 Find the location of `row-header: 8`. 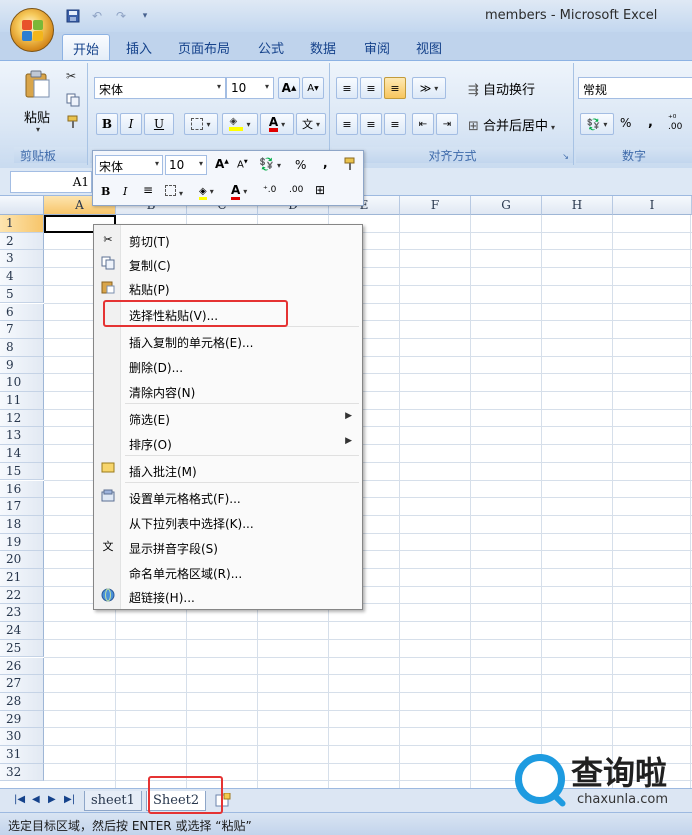

row-header: 8 is located at coordinates (22, 347).